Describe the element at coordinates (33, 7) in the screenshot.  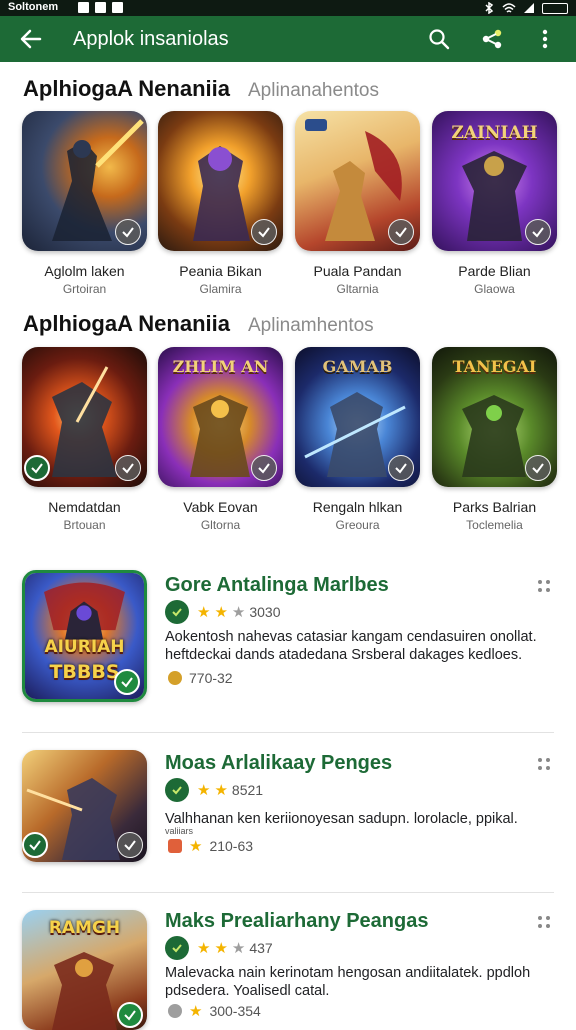
I see `carrier-label: Soltonem` at that location.